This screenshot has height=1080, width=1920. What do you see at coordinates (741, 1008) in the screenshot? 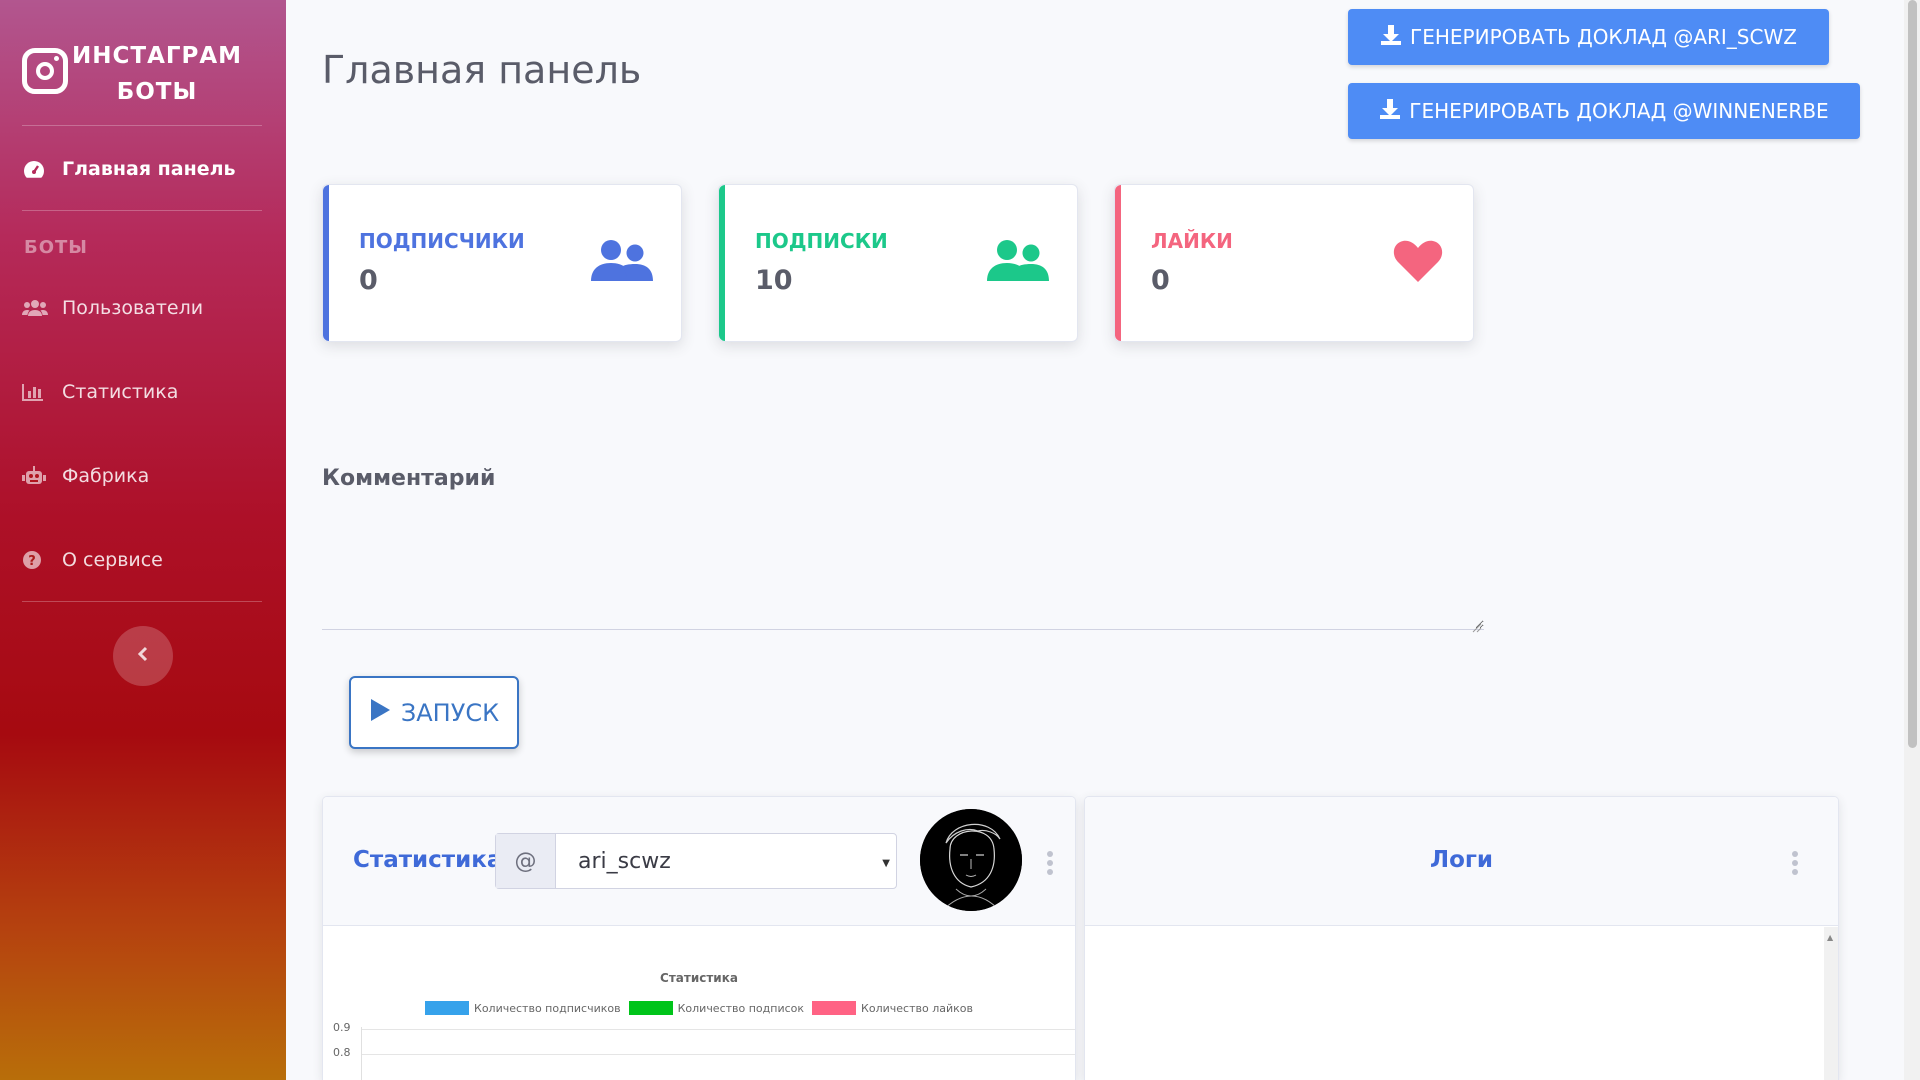
I see `legend-label: Количество подписок` at bounding box center [741, 1008].